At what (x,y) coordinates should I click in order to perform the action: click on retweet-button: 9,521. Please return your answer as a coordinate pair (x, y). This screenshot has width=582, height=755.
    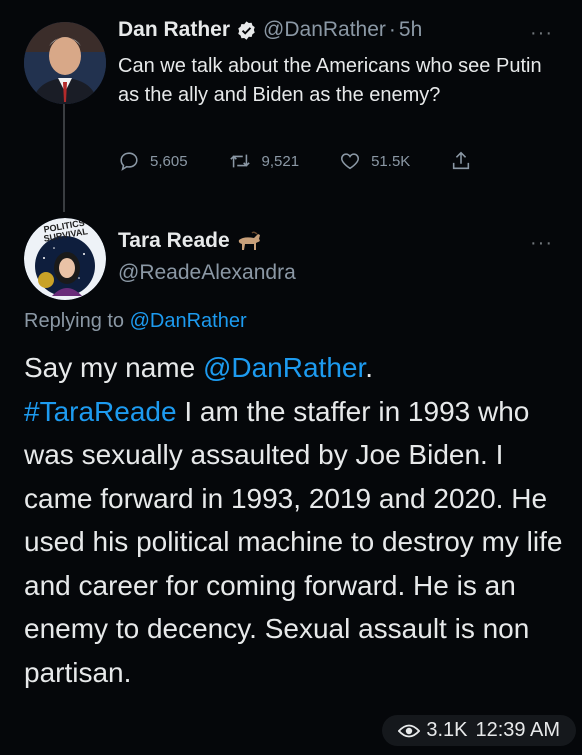
    Looking at the image, I should click on (264, 161).